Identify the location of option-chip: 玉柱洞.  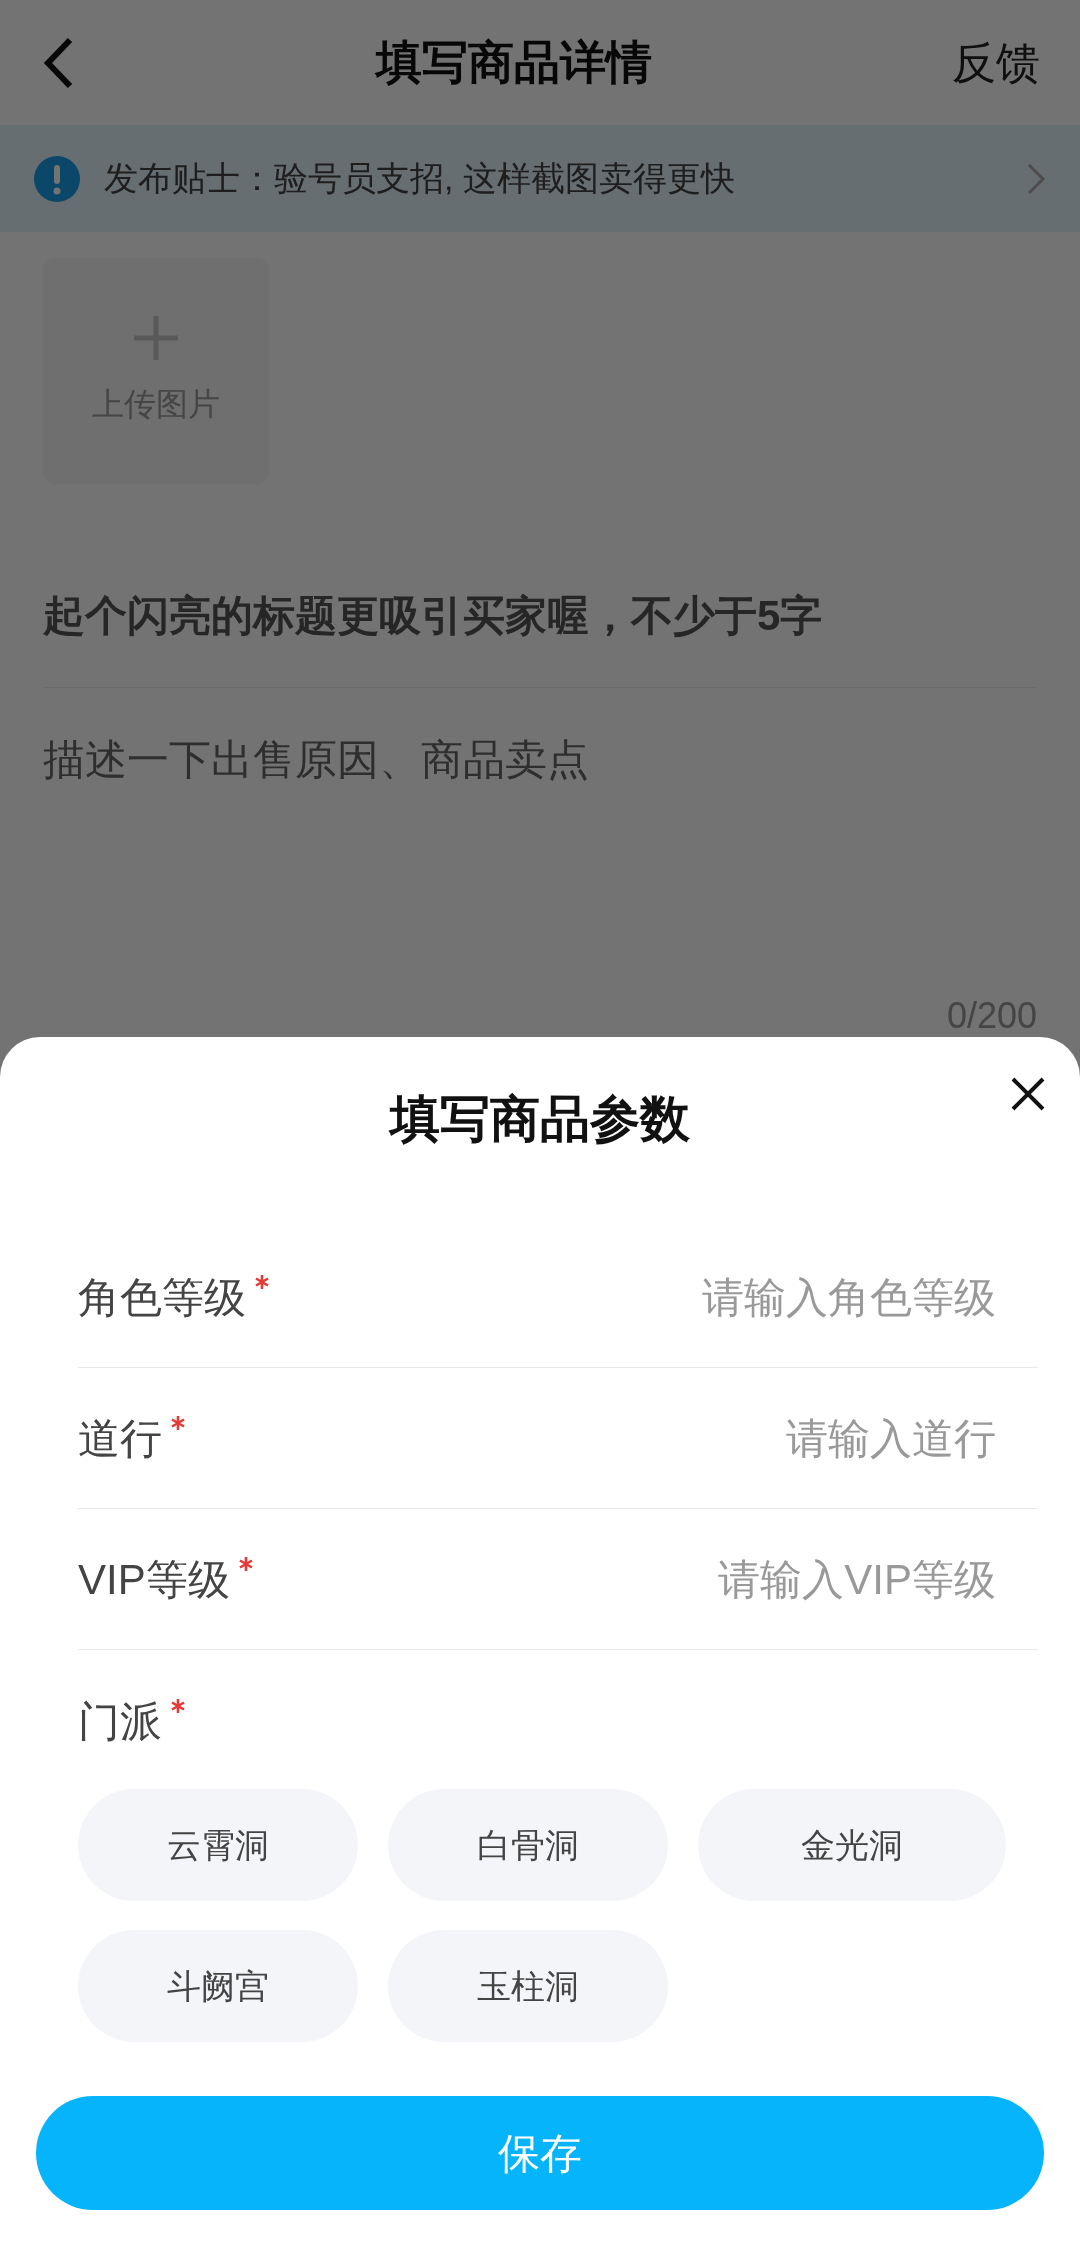
(528, 1986).